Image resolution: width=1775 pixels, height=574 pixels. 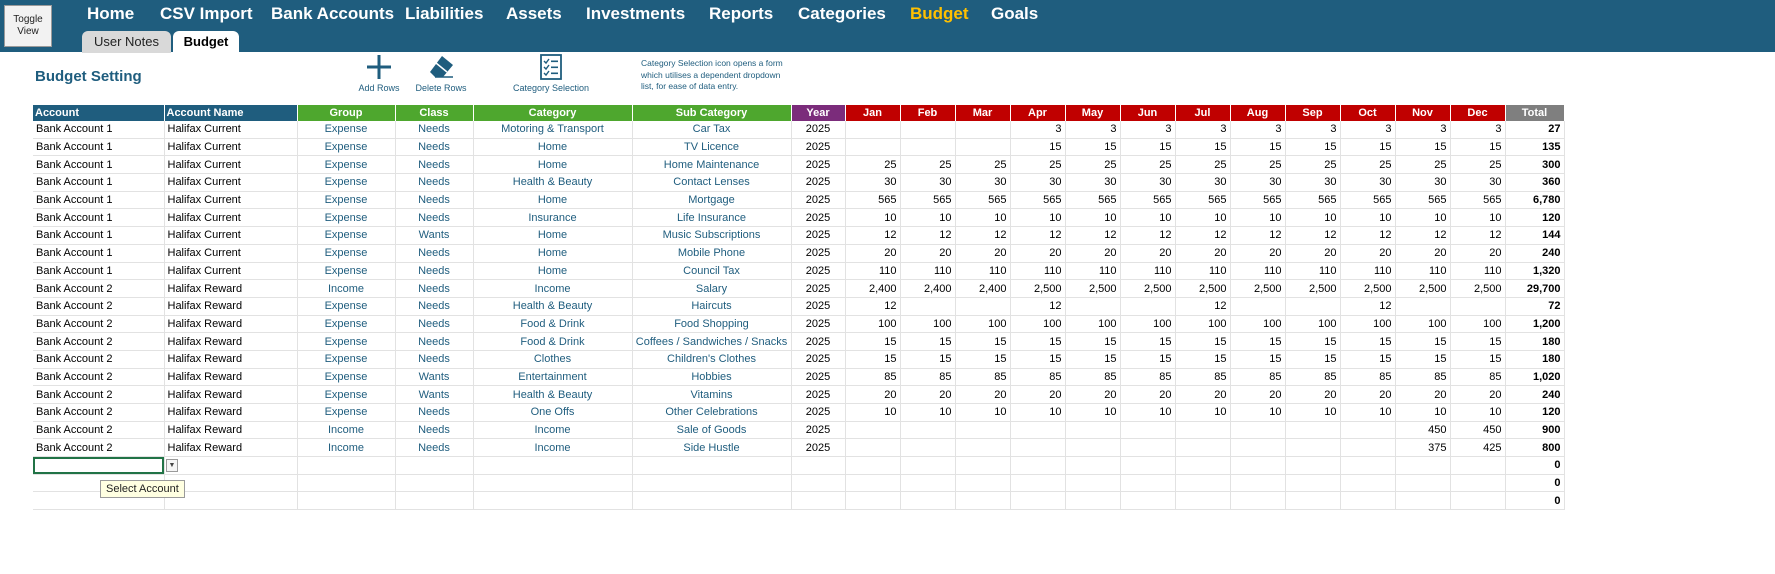 What do you see at coordinates (1258, 130) in the screenshot?
I see `cell-aug: 3` at bounding box center [1258, 130].